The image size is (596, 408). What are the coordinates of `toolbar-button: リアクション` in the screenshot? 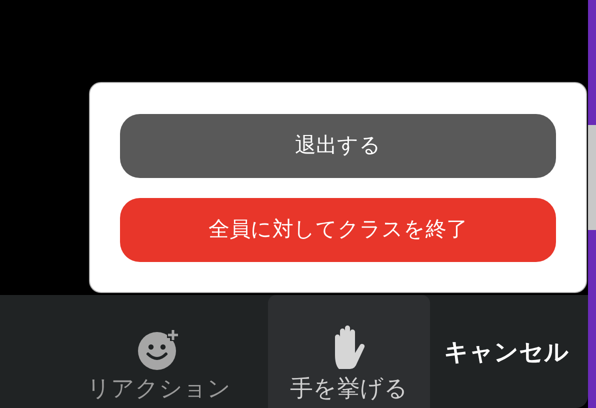 It's located at (159, 351).